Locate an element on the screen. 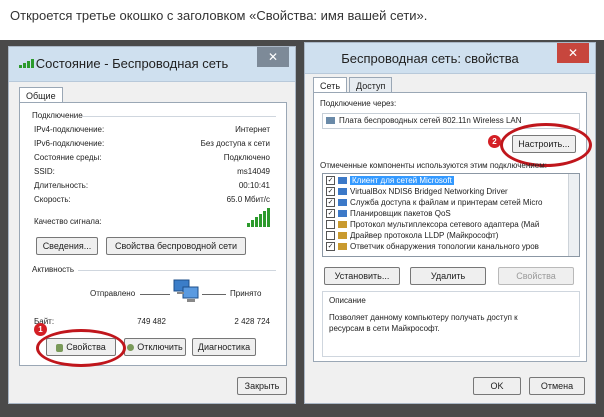 This screenshot has height=417, width=604. annotation-marker-2: 2 is located at coordinates (494, 141).